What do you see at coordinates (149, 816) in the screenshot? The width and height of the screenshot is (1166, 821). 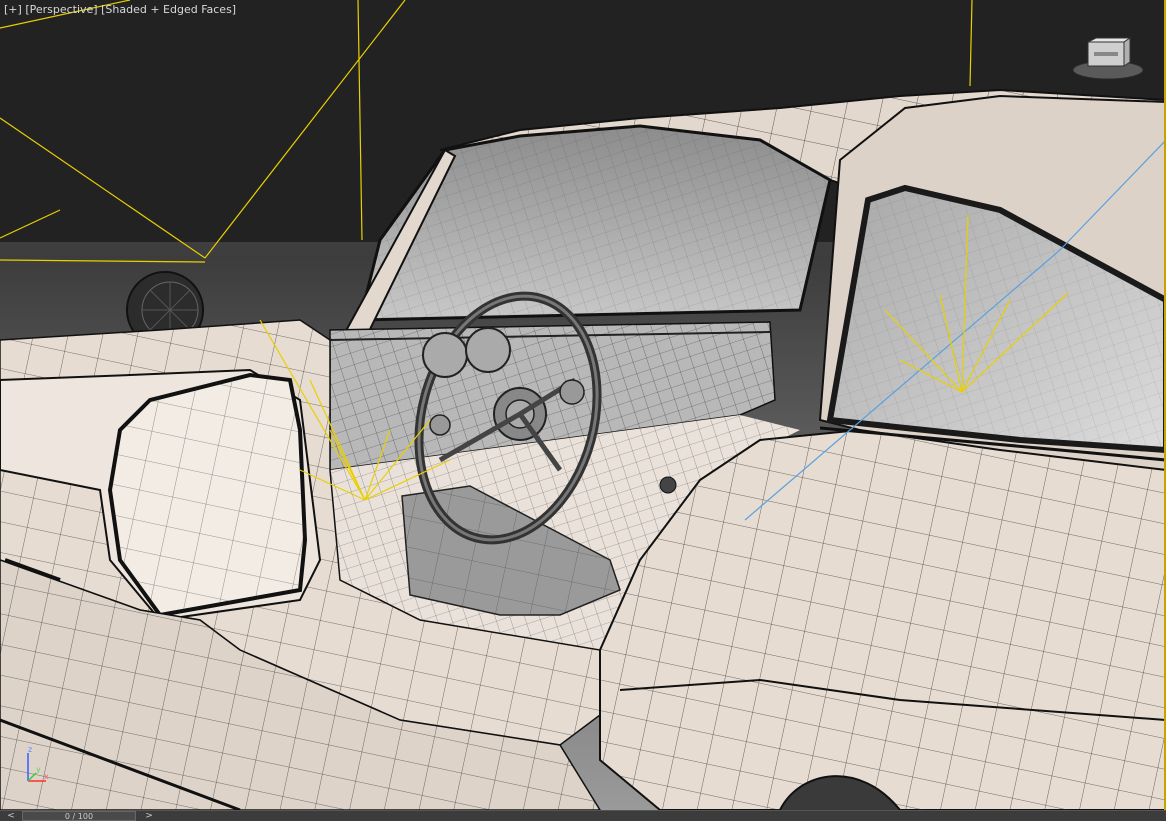 I see `next-frame-button: >` at bounding box center [149, 816].